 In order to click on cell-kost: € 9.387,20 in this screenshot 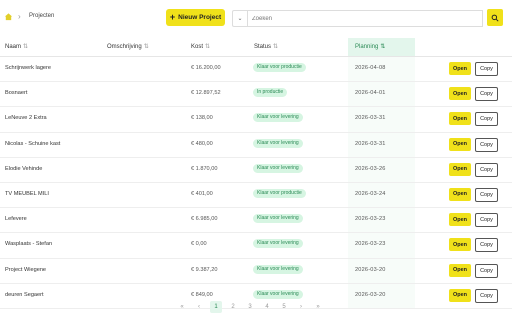, I will do `click(204, 269)`.